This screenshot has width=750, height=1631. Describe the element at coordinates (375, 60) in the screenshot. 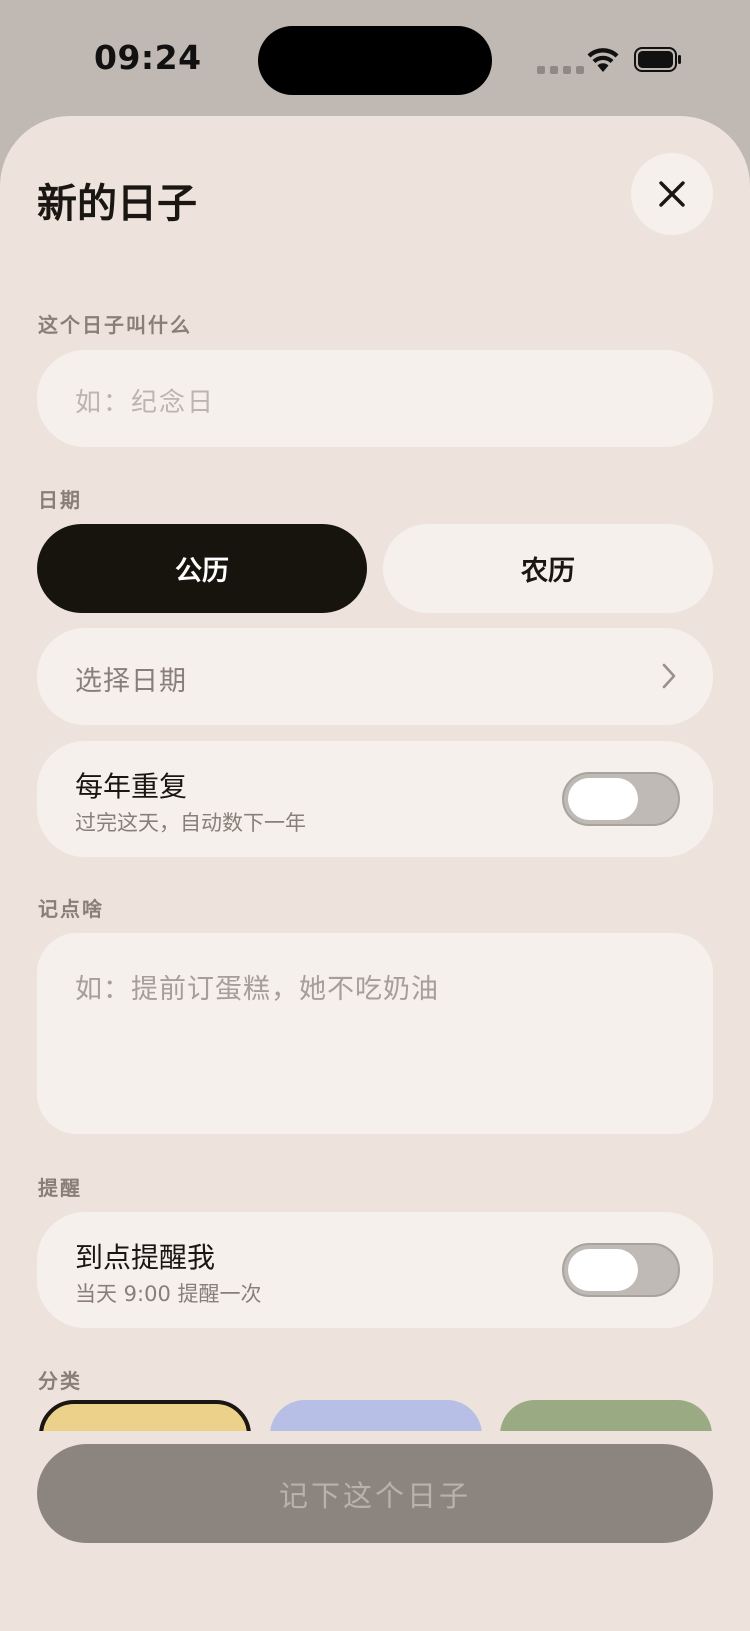

I see `dynamic-island` at that location.